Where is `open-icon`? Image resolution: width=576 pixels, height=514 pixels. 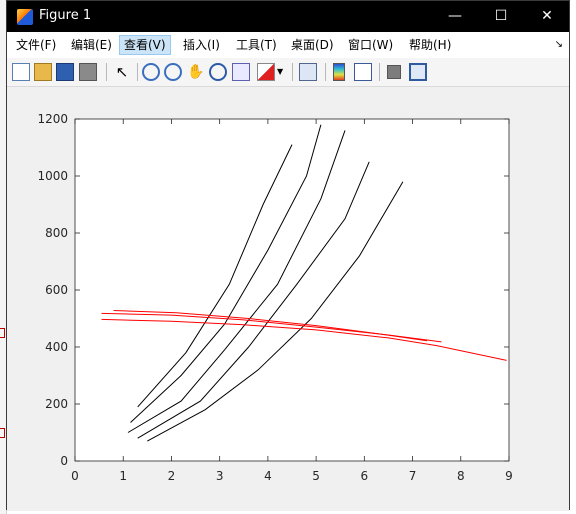
open-icon is located at coordinates (43, 72).